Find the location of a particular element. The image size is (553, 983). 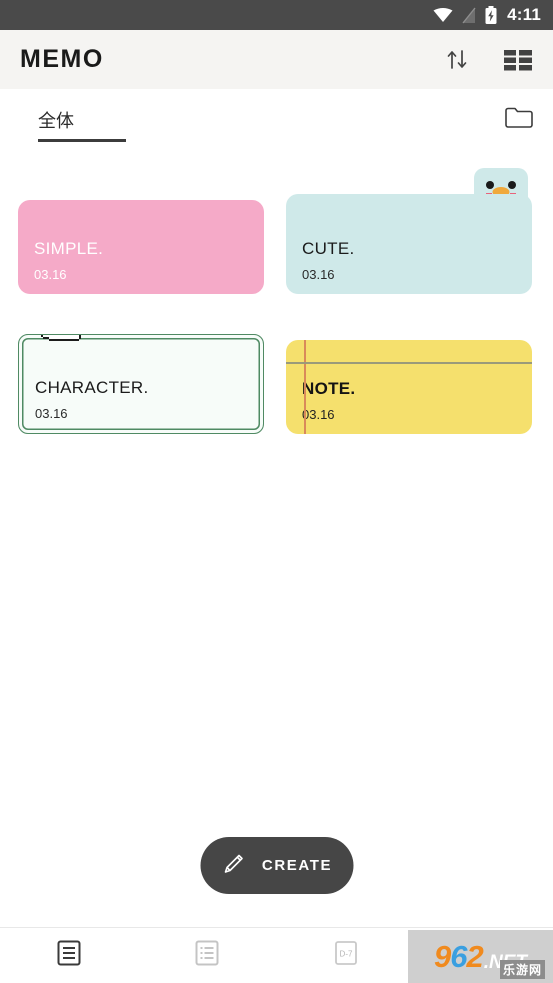

watermark-logo: 962 .NET 乐游网 is located at coordinates (480, 956).